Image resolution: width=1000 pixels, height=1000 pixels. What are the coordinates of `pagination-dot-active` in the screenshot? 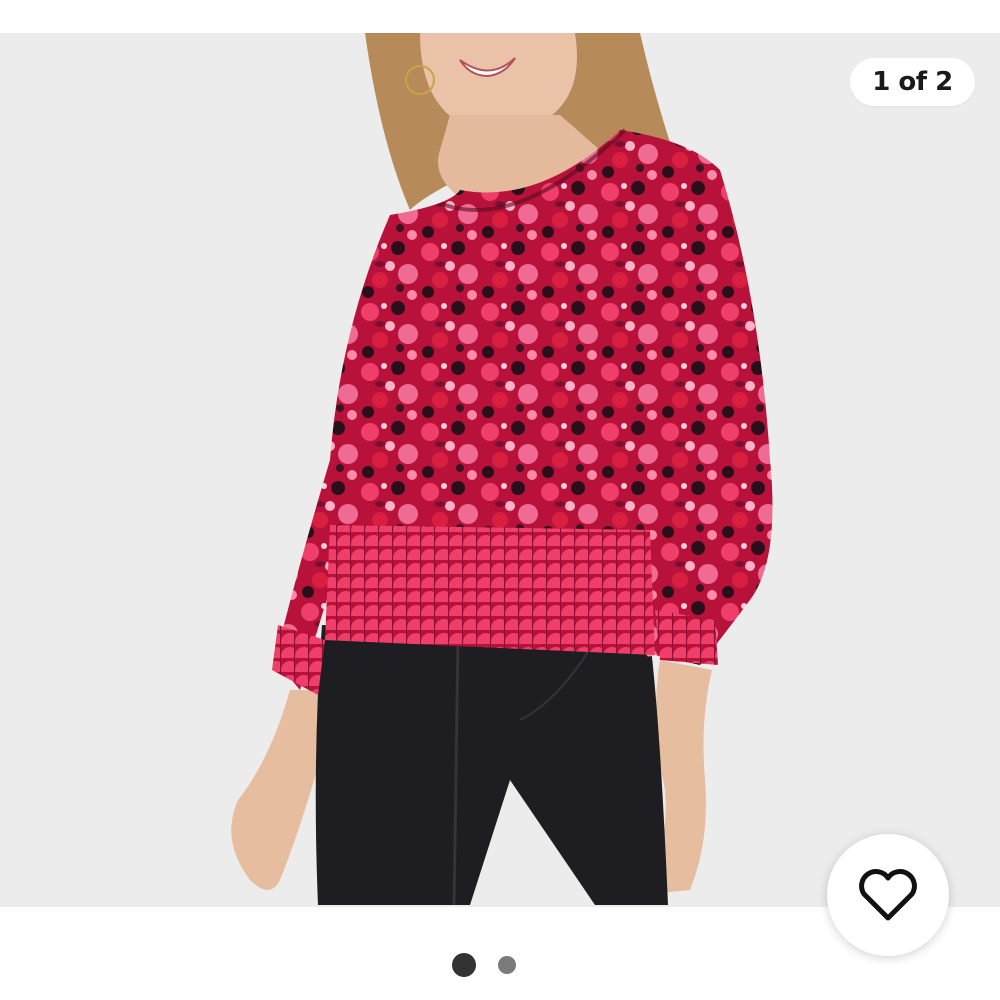 It's located at (464, 965).